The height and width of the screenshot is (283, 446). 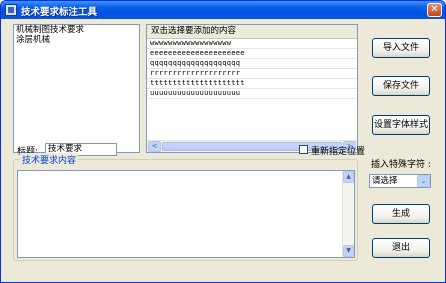 I want to click on grid-row: ttttttttttttttttttttt, so click(x=252, y=84).